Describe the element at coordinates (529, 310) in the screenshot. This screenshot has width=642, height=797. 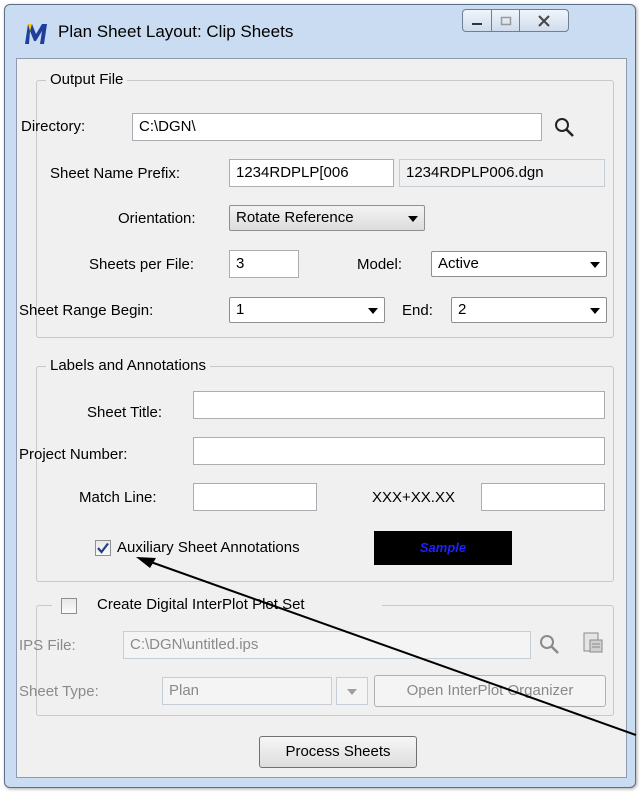
I see `sheet-range-end-dropdown: 2` at that location.